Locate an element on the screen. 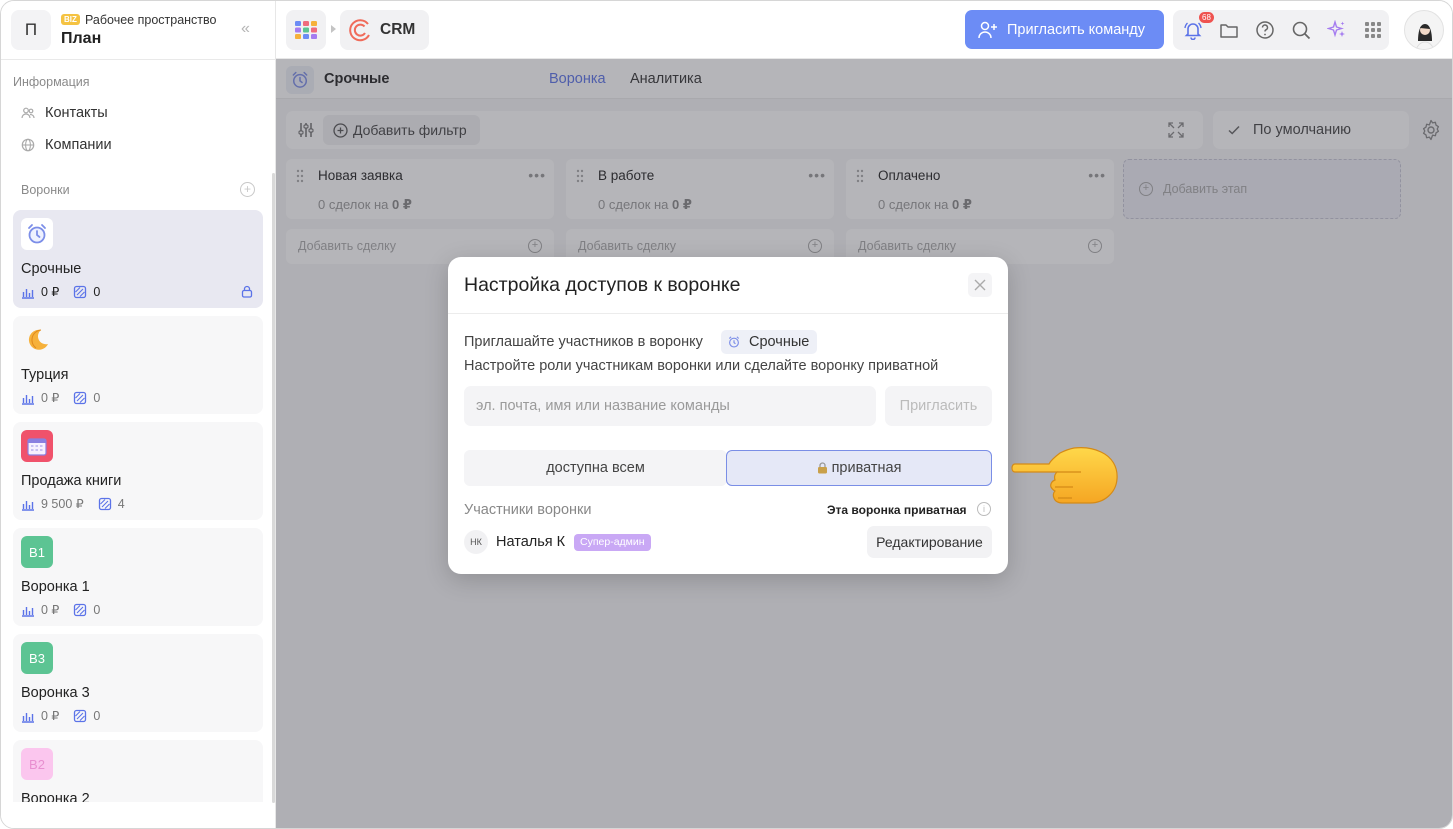 Image resolution: width=1453 pixels, height=829 pixels. role-badge: Супер-админ is located at coordinates (612, 542).